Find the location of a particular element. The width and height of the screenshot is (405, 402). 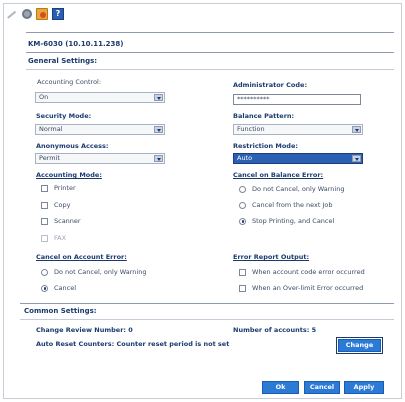

checkbox-label: Printer is located at coordinates (65, 188).